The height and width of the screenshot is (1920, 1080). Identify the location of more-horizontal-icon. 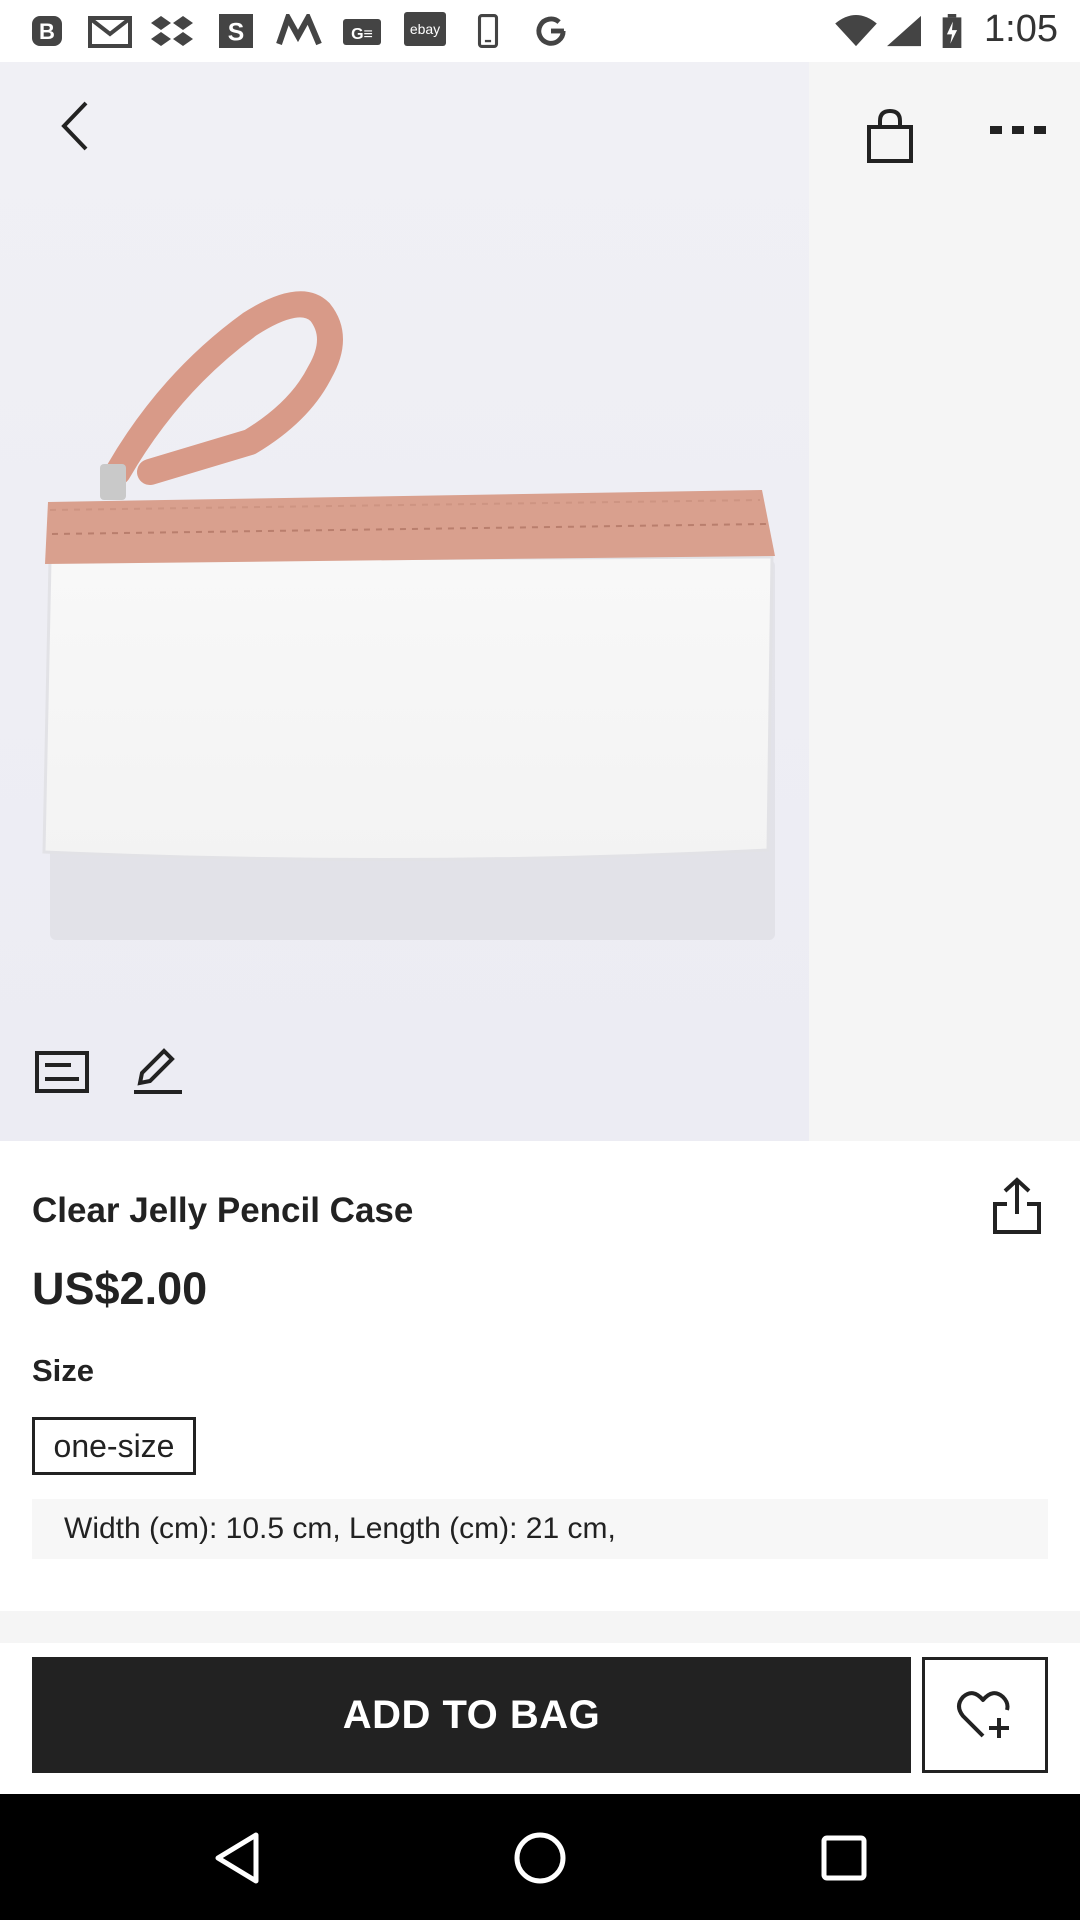
(1018, 130).